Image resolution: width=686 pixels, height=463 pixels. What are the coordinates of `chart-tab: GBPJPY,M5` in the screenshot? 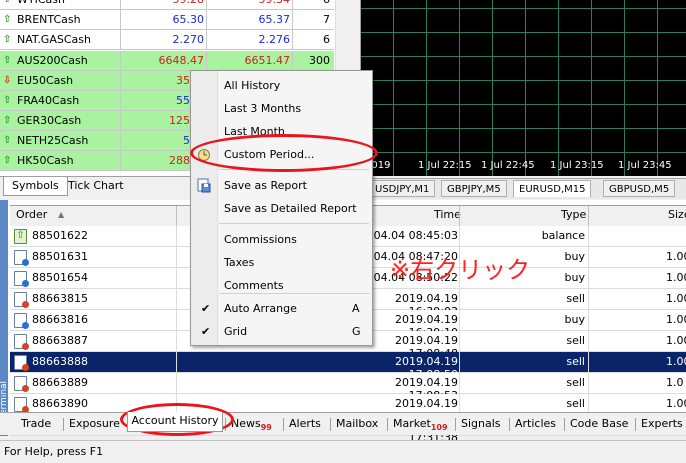 It's located at (474, 188).